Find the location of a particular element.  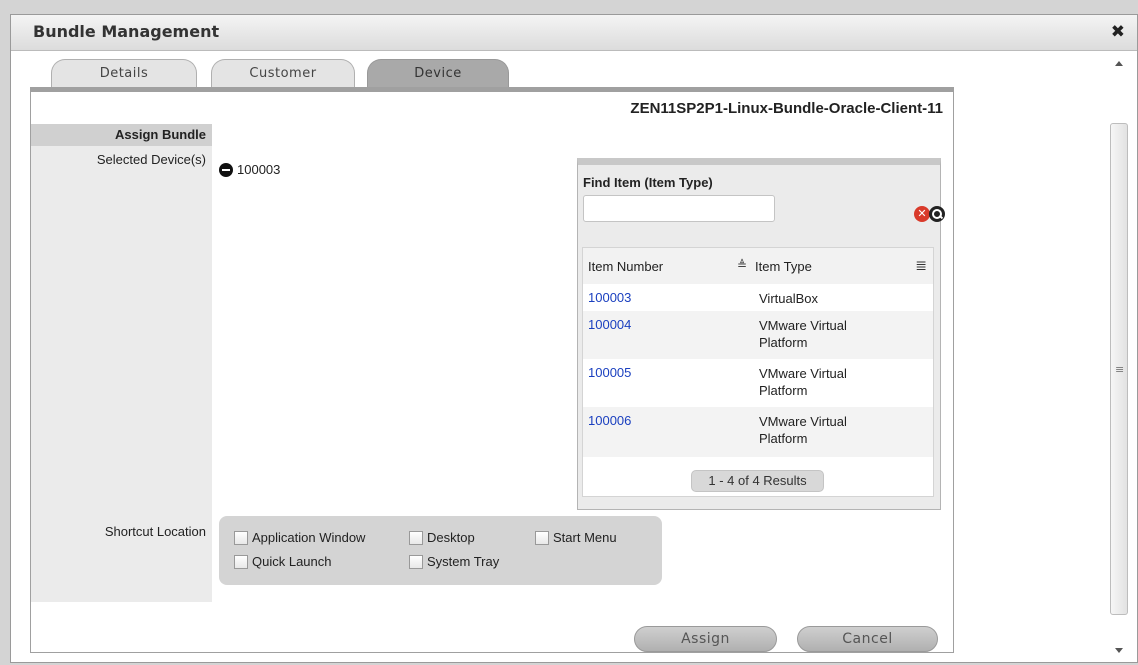

option-system-tray: System Tray is located at coordinates (454, 561).